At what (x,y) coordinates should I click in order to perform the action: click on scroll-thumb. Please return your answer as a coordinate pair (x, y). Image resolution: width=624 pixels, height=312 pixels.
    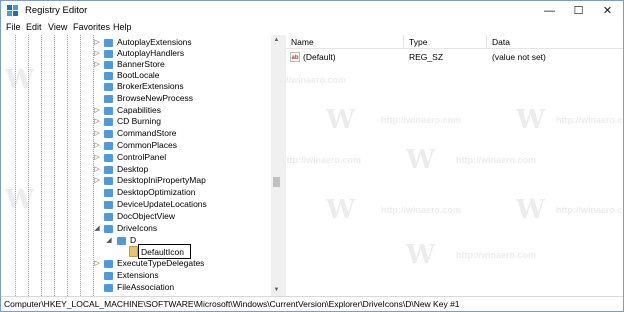
    Looking at the image, I should click on (276, 182).